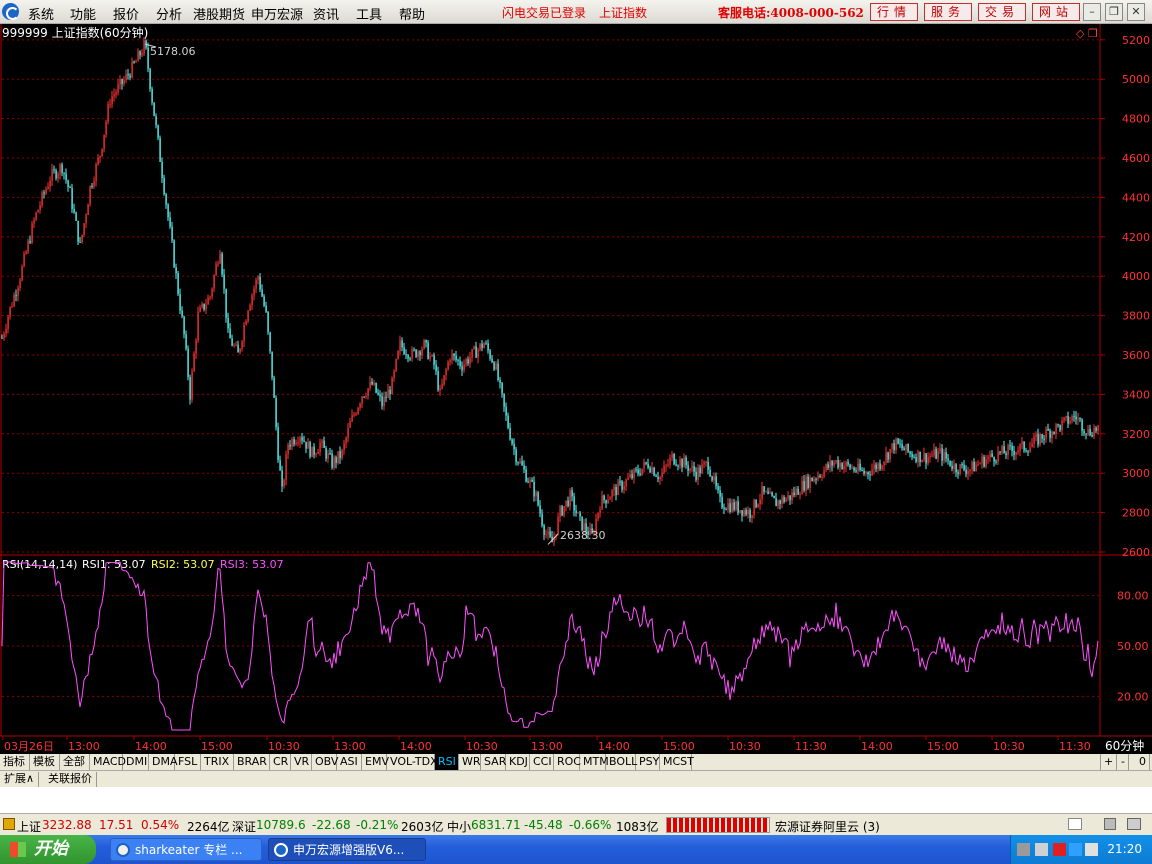  I want to click on tray-network-icon, so click(1041, 849).